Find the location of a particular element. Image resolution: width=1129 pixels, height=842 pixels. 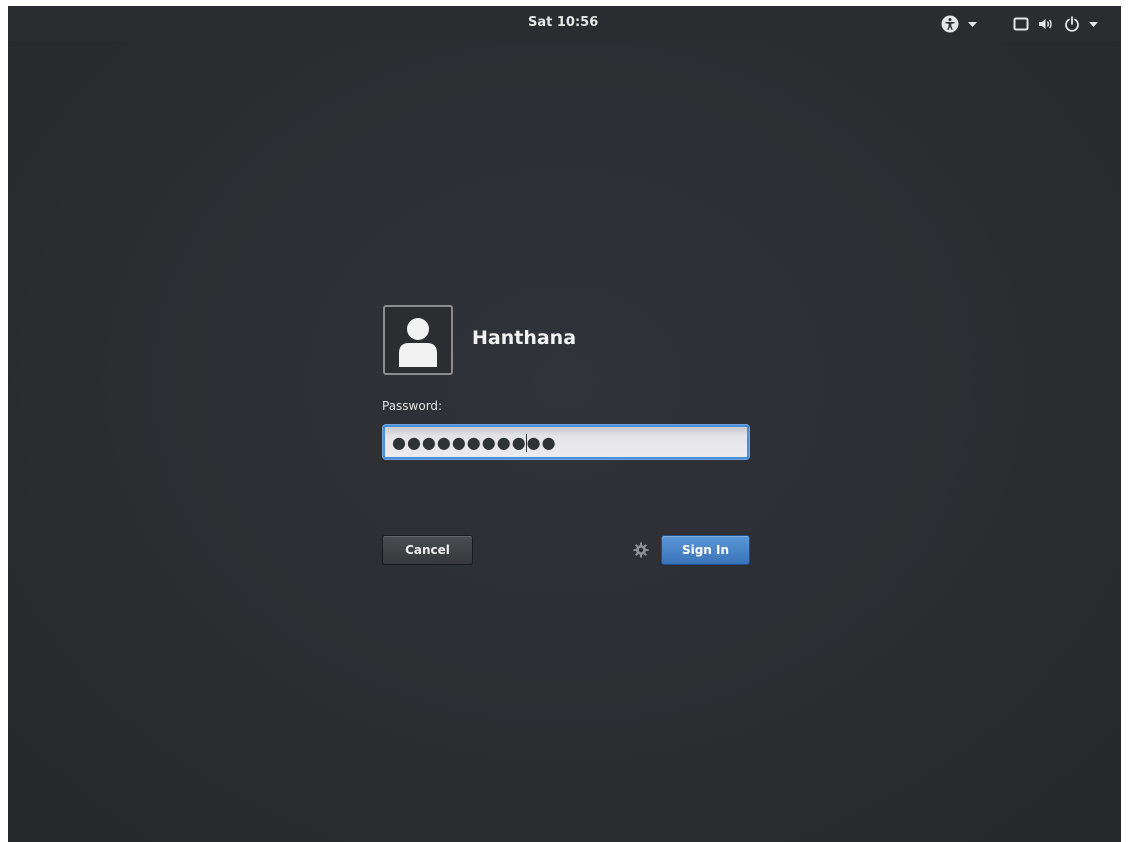

display-icon is located at coordinates (1021, 24).